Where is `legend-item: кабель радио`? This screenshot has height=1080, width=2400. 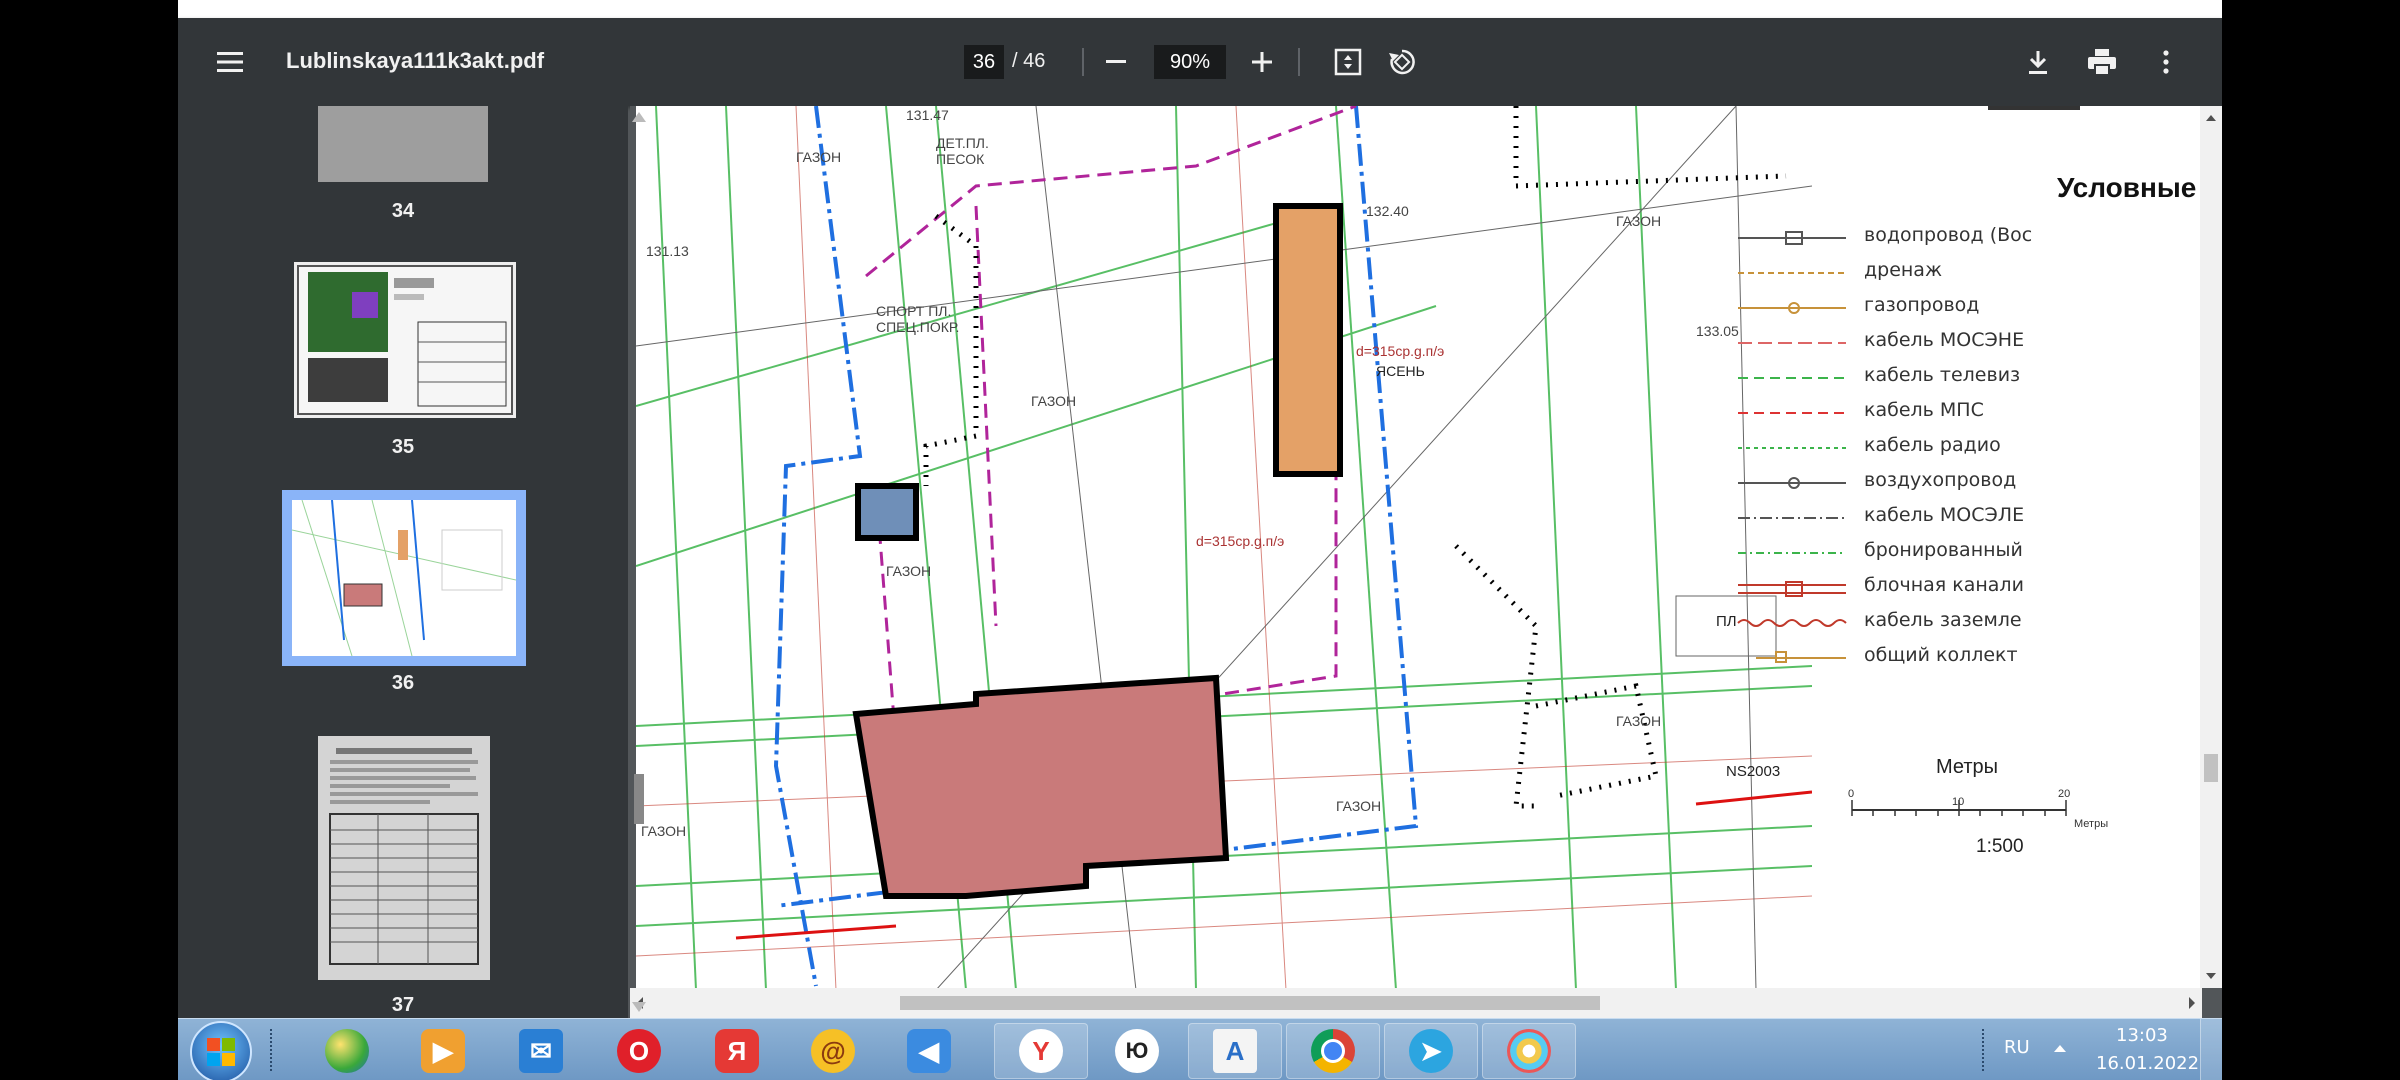 legend-item: кабель радио is located at coordinates (1932, 445).